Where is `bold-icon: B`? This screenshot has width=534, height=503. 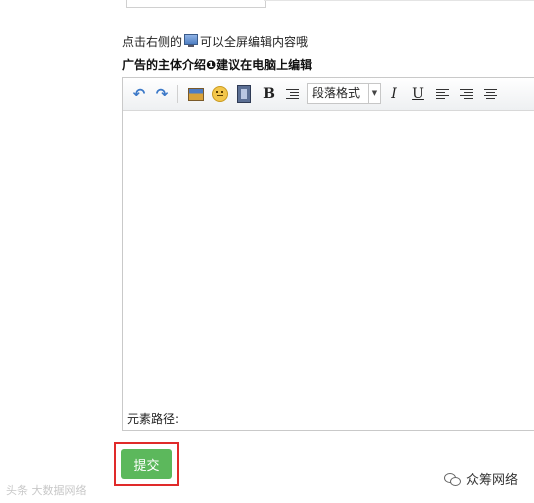
bold-icon: B is located at coordinates (269, 94).